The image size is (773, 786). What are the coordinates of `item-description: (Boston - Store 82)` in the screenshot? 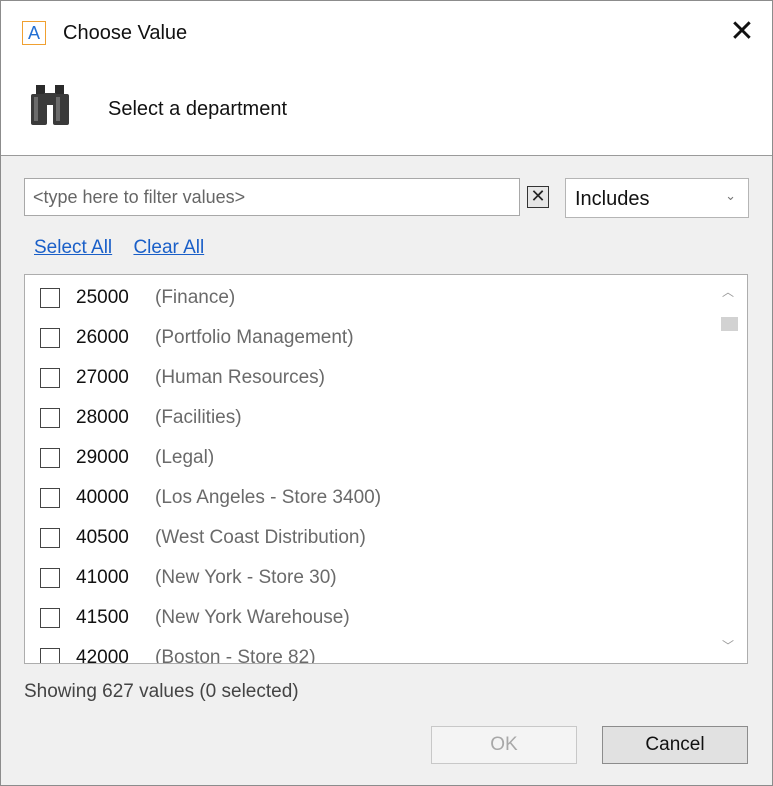 It's located at (235, 655).